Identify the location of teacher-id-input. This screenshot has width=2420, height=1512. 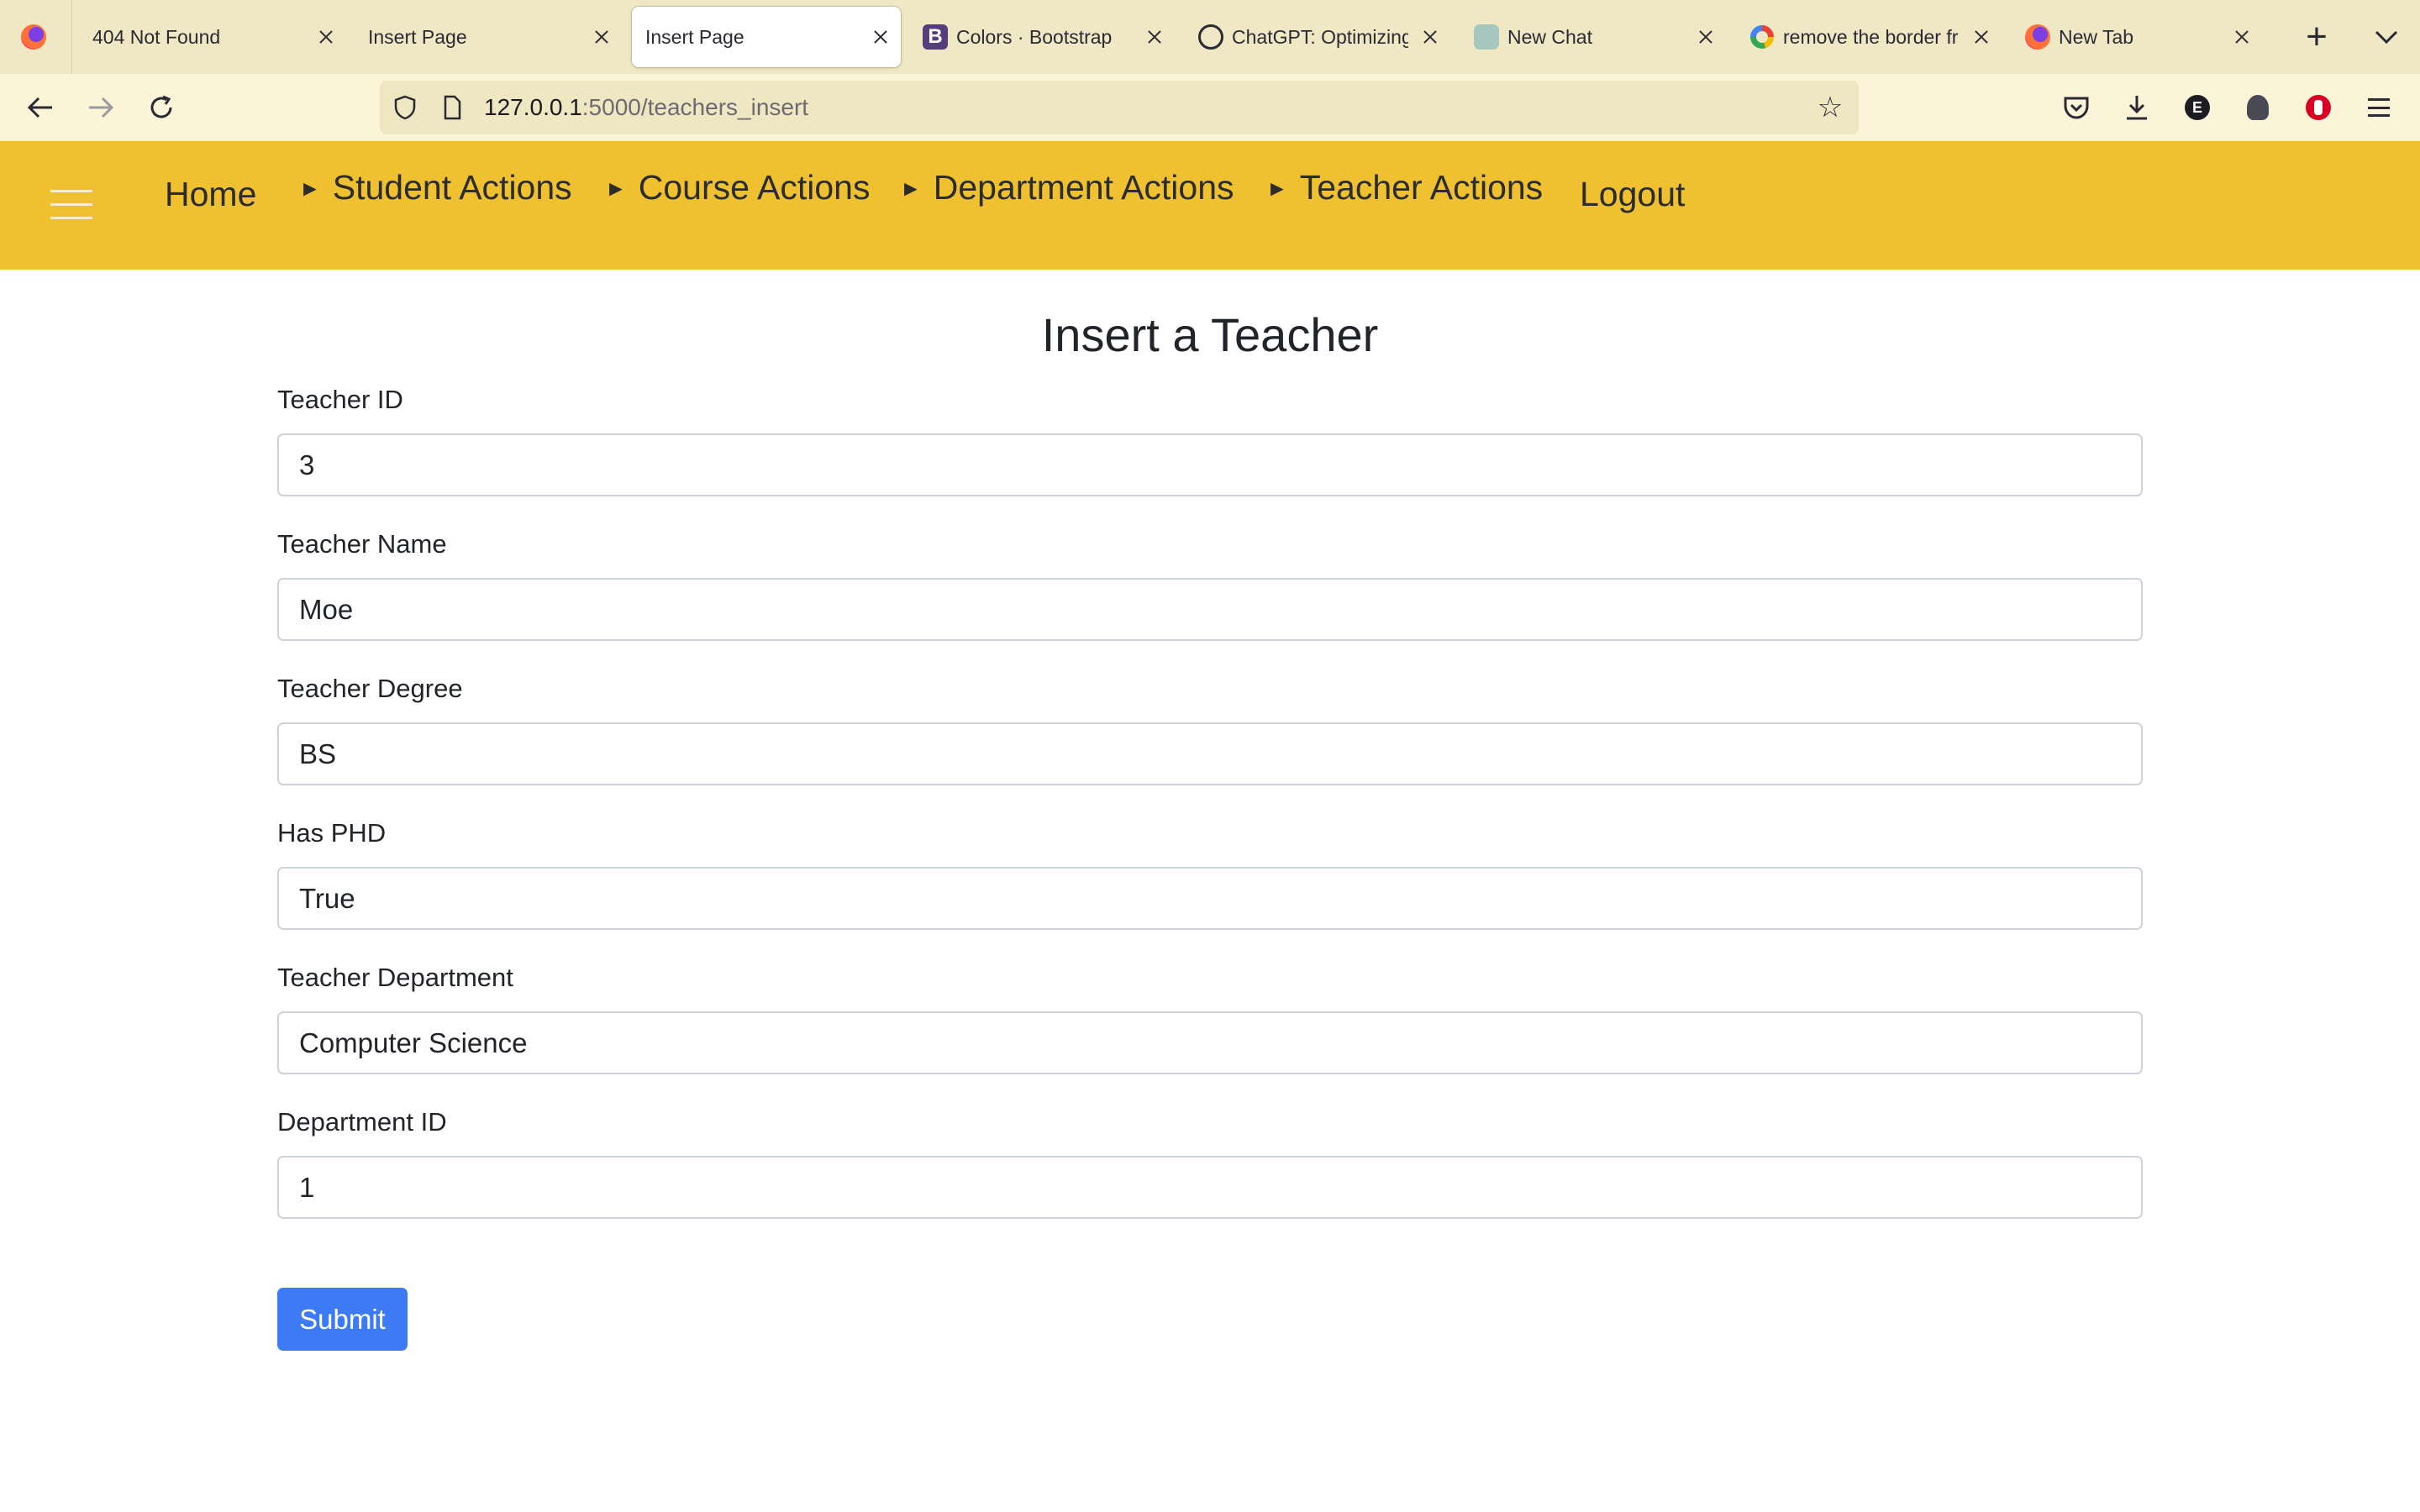
(1210, 464).